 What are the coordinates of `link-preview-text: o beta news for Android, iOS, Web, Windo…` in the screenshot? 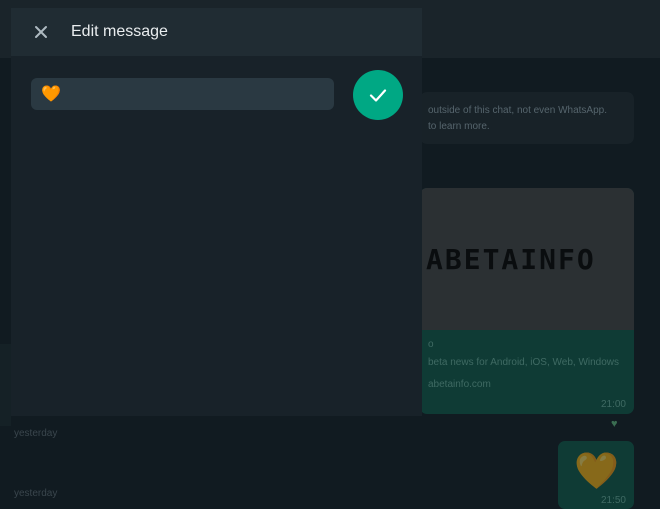 It's located at (527, 365).